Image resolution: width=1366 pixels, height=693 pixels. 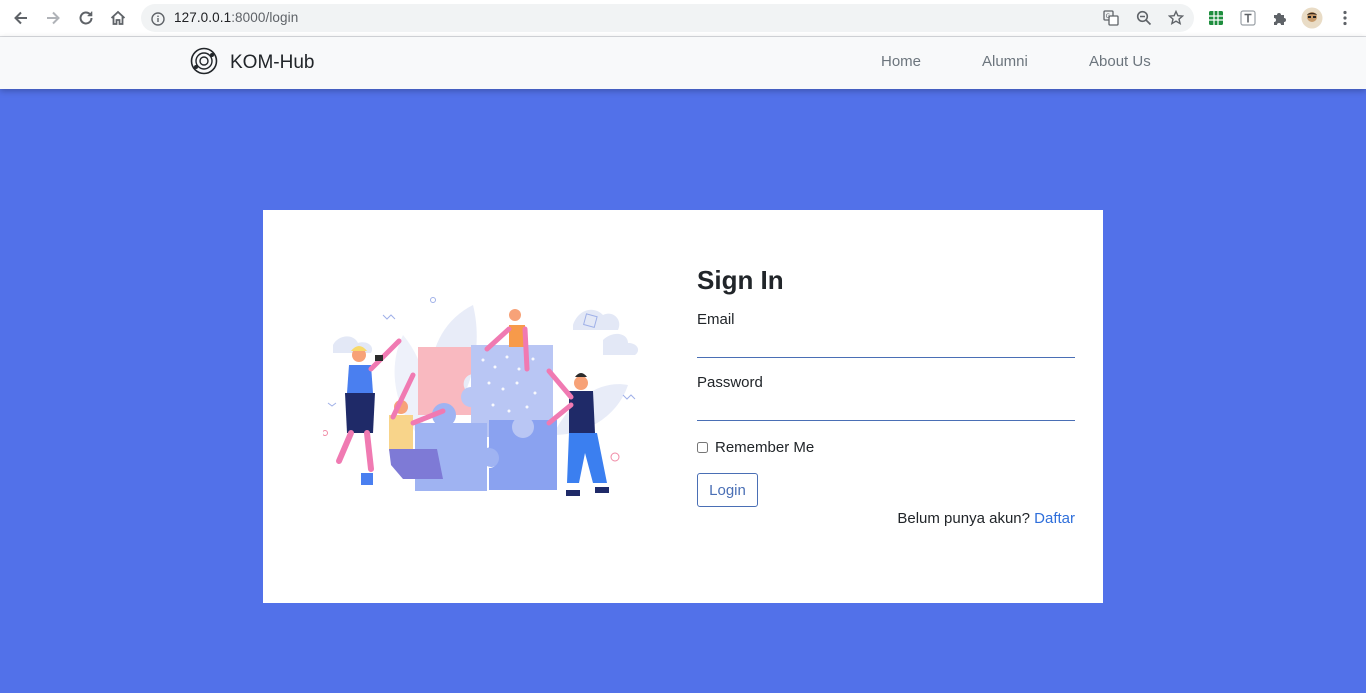 What do you see at coordinates (1280, 18) in the screenshot?
I see `extensions-puzzle-icon` at bounding box center [1280, 18].